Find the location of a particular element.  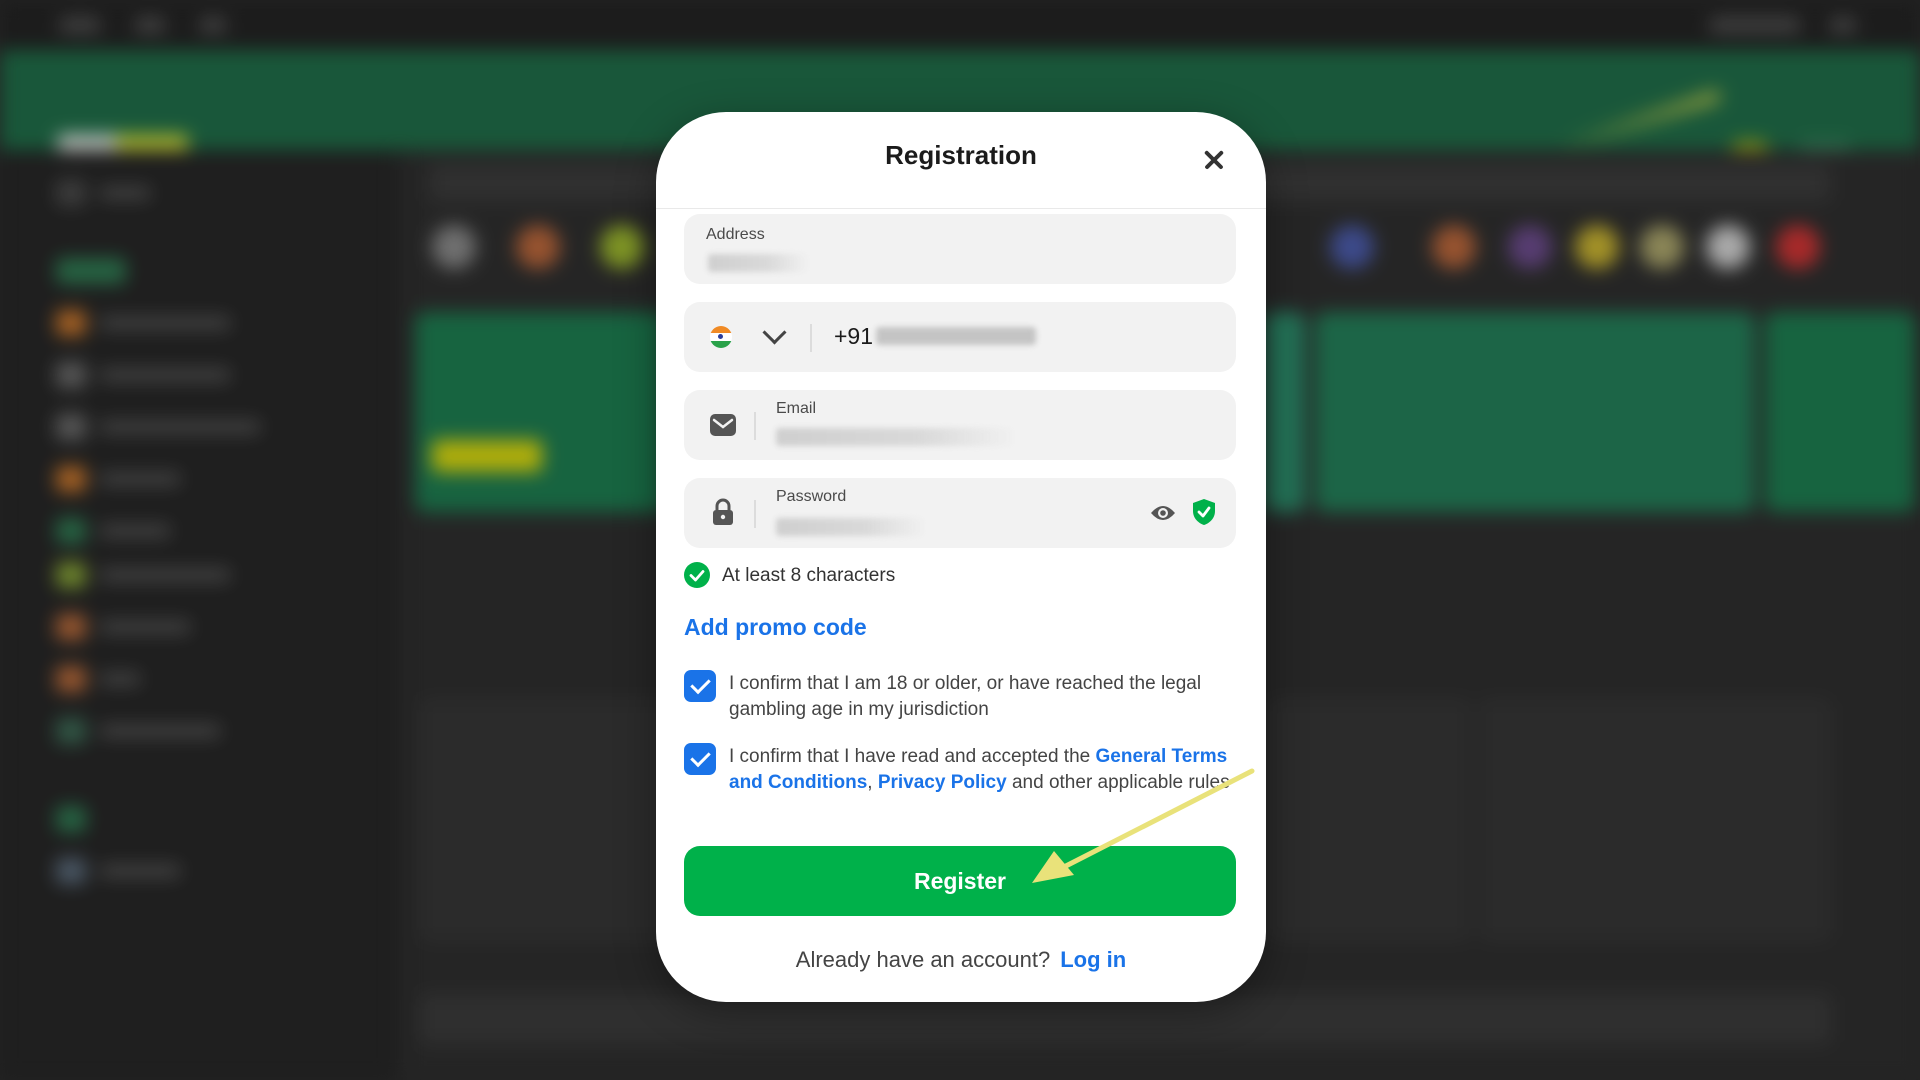

add-promo-code-link: Add promo code is located at coordinates (775, 627).